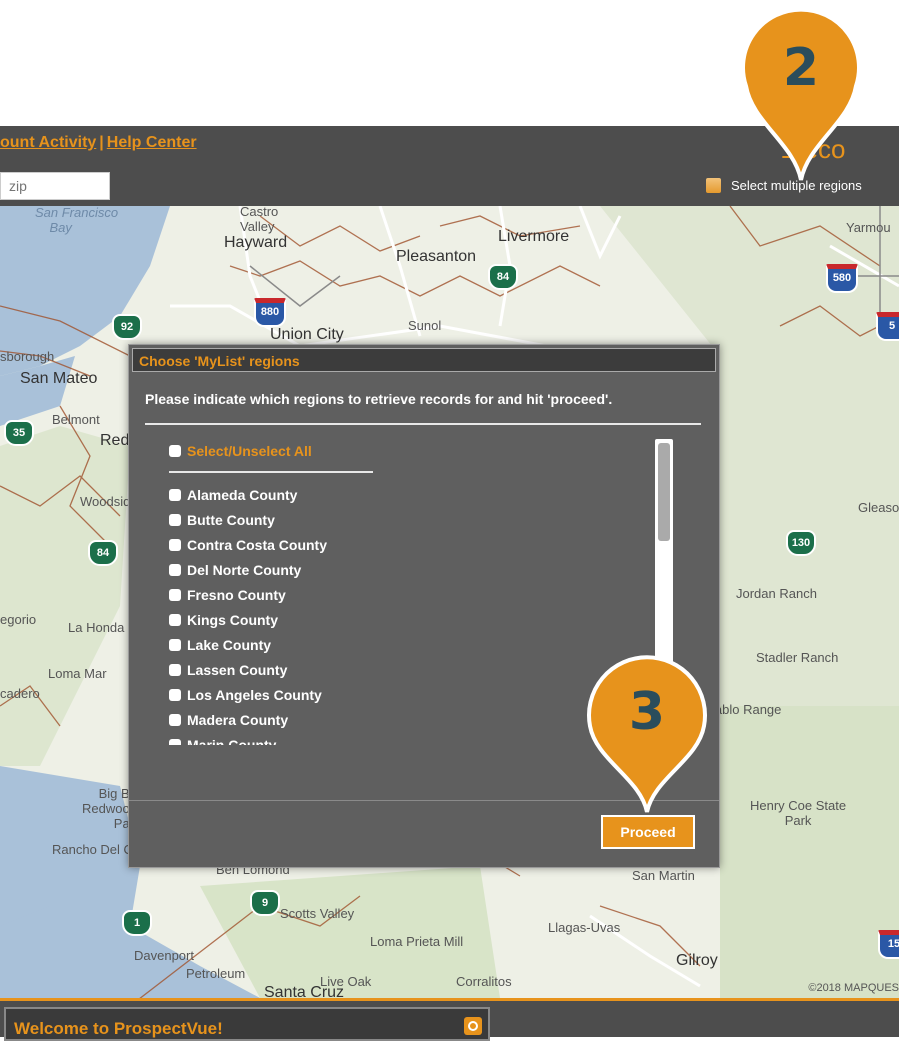 This screenshot has width=899, height=1041. What do you see at coordinates (106, 808) in the screenshot?
I see `map-label-big-basin: Big B Redwoo Pa` at bounding box center [106, 808].